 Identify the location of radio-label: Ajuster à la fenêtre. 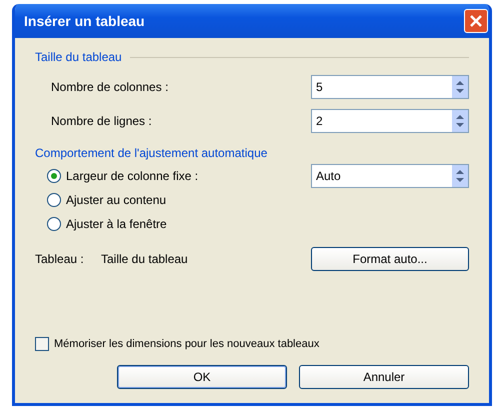
(116, 224).